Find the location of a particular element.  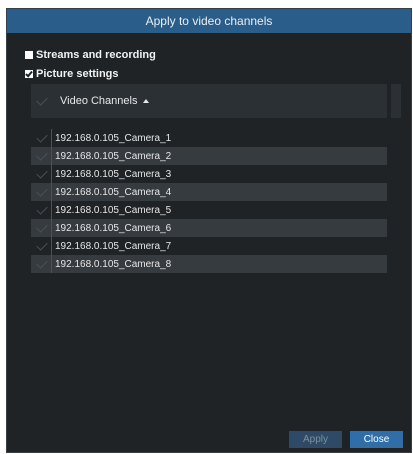

dialog-footer: Apply Close is located at coordinates (346, 439).